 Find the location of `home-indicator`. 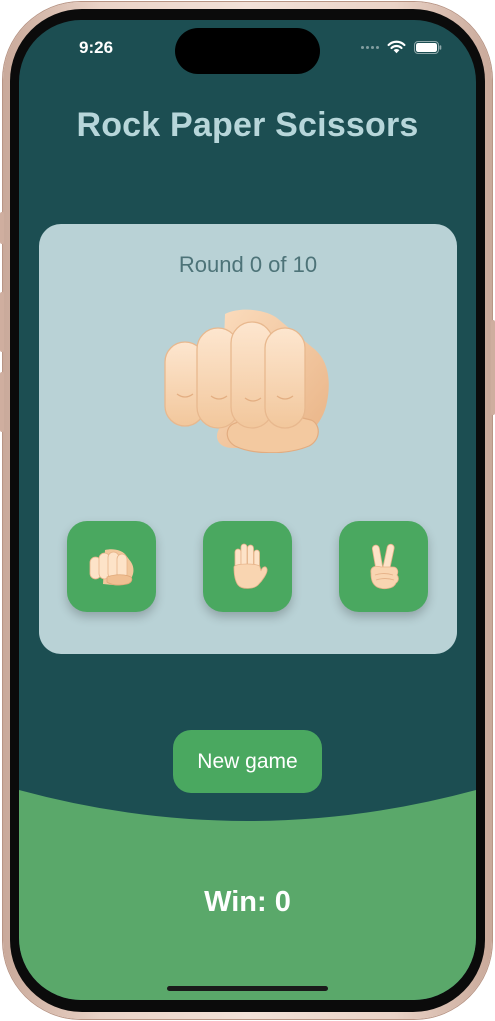

home-indicator is located at coordinates (247, 988).